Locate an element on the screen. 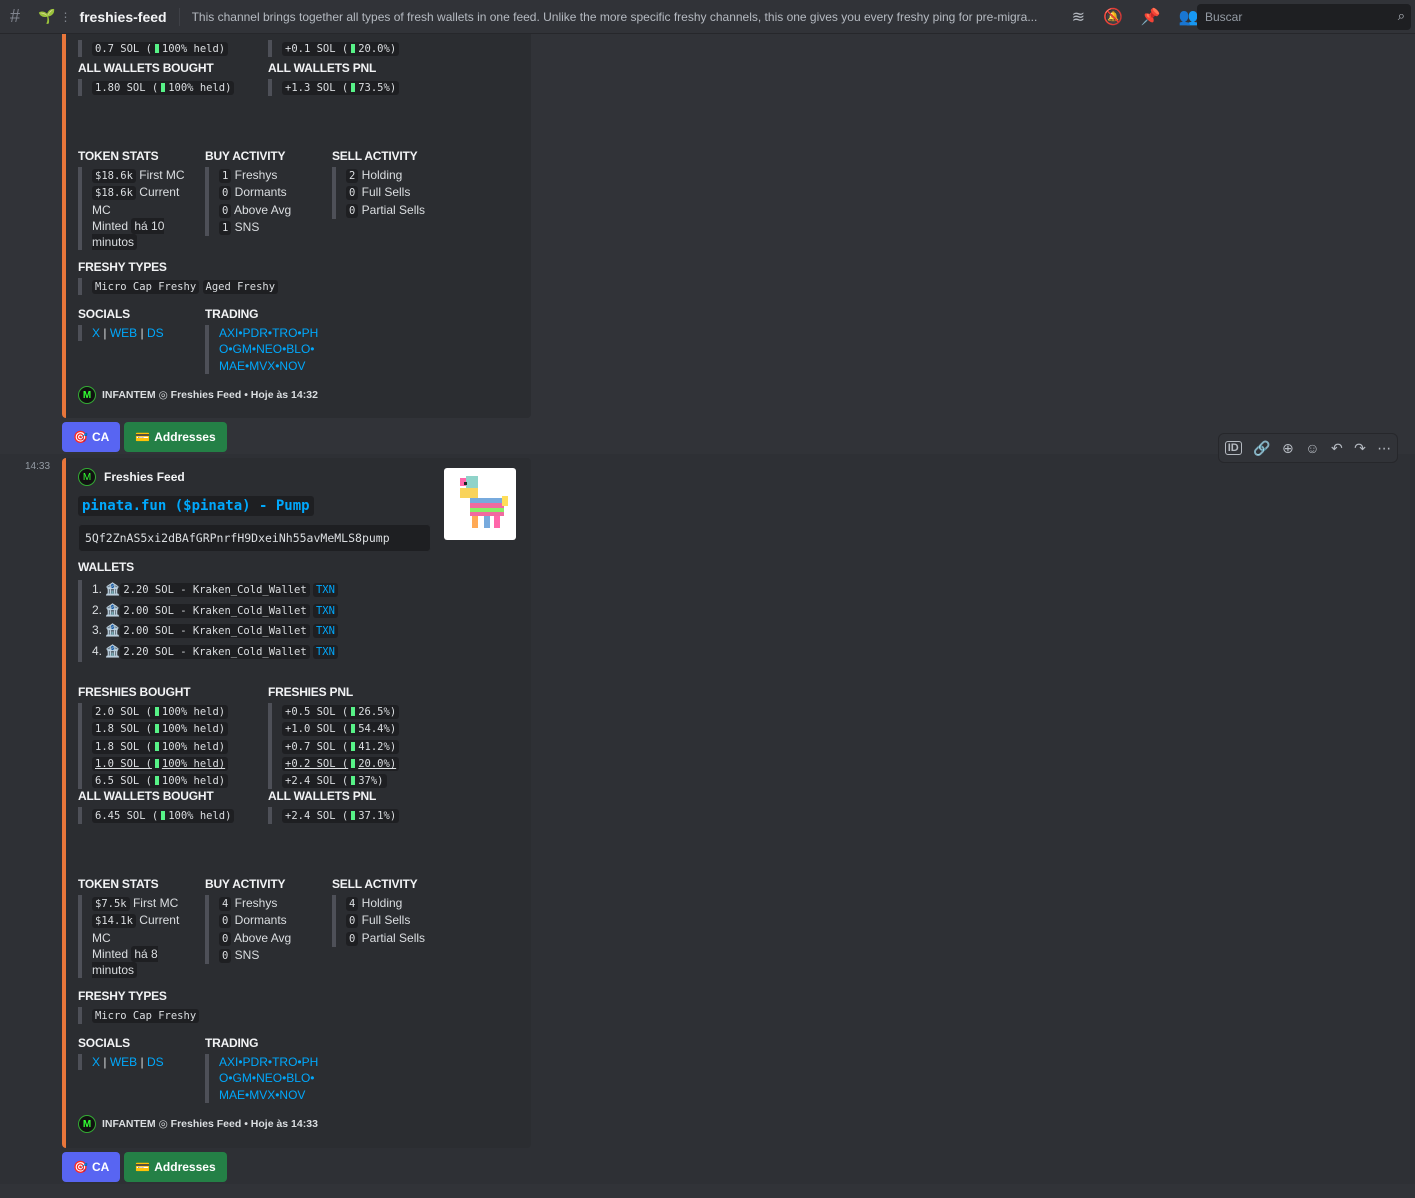 This screenshot has width=1415, height=1198. pin-icon: 📌 is located at coordinates (1151, 17).